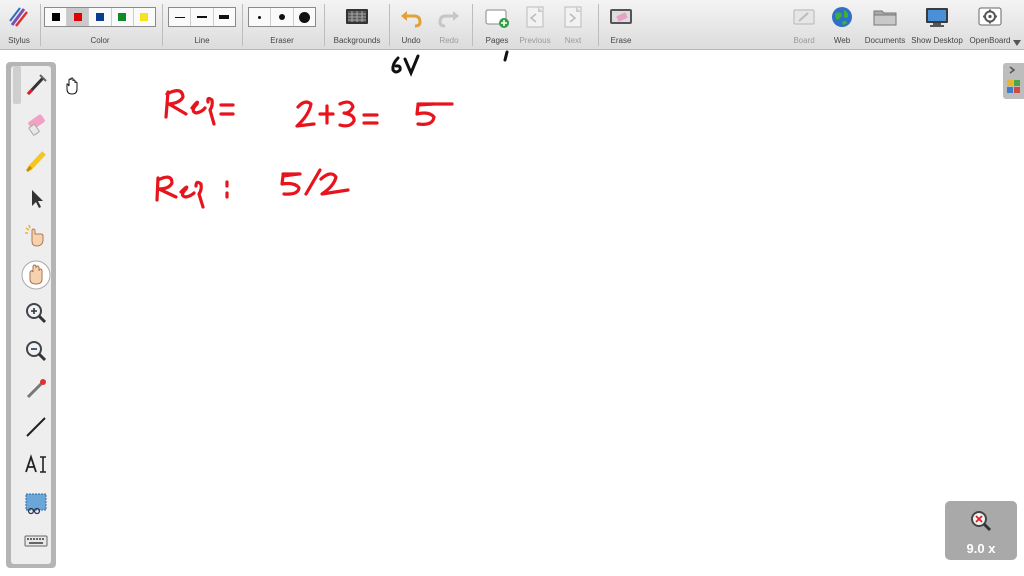 The image size is (1024, 576). What do you see at coordinates (304, 149) in the screenshot?
I see `red-ink-strokes` at bounding box center [304, 149].